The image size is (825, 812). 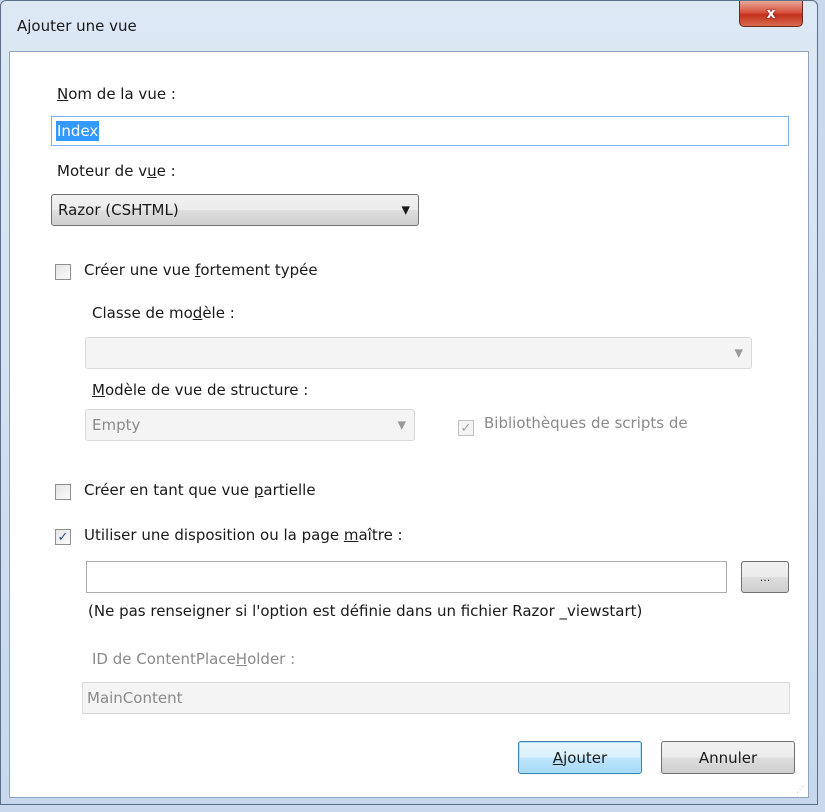 I want to click on partial-view-checkbox, so click(x=63, y=492).